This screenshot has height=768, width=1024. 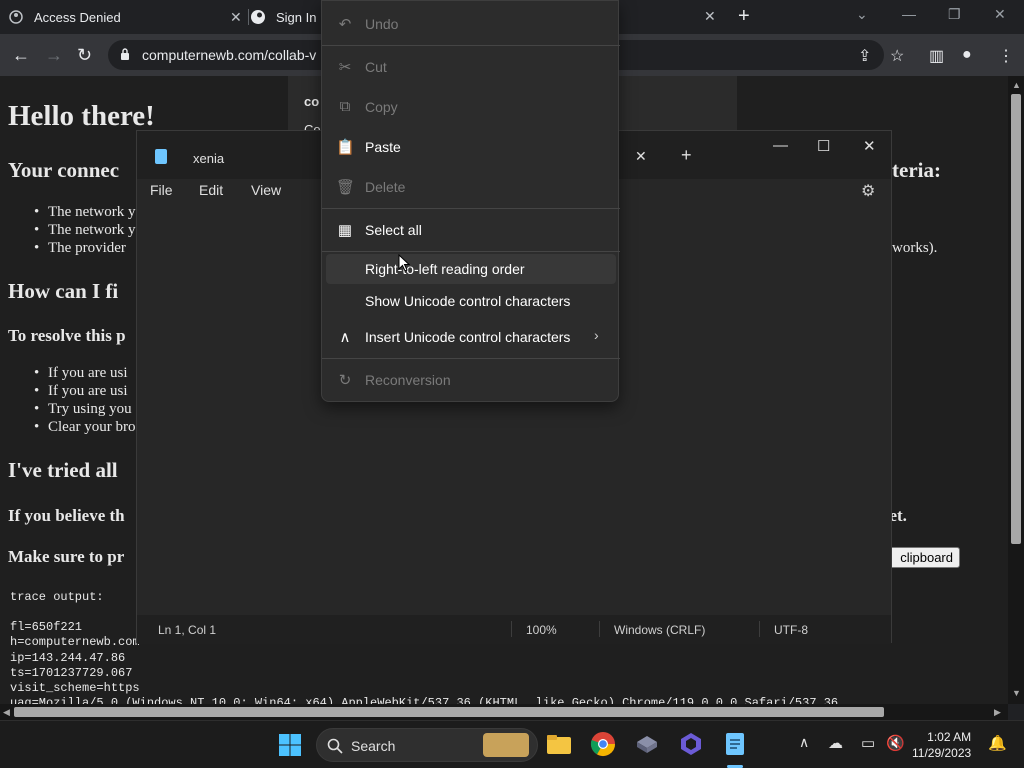 I want to click on notepad-tab-title: xenia, so click(x=208, y=158).